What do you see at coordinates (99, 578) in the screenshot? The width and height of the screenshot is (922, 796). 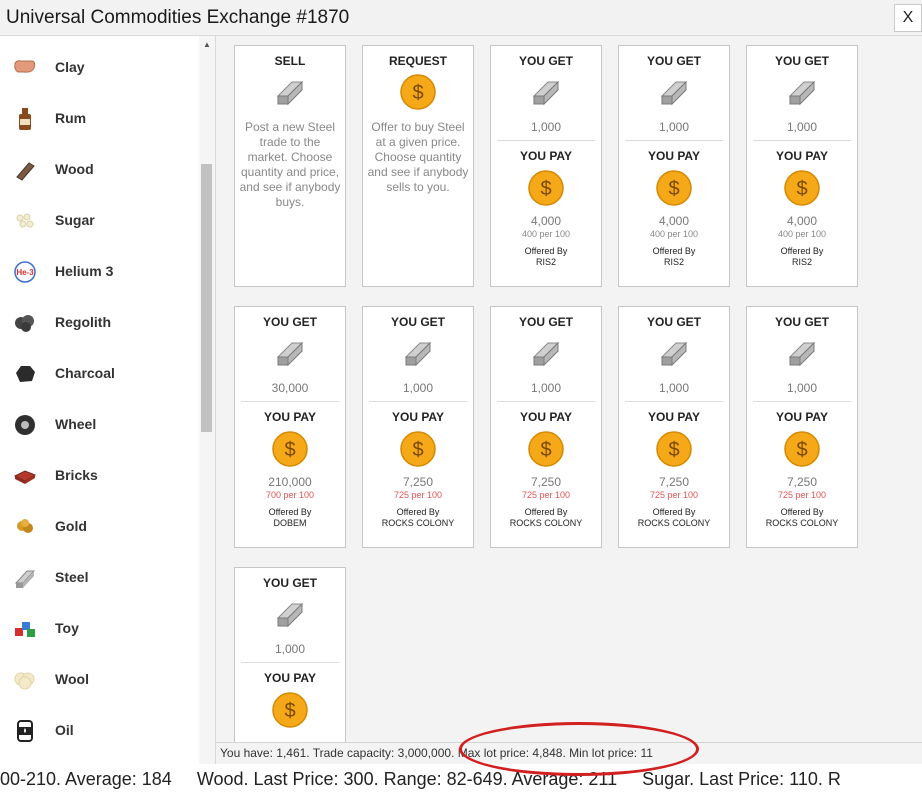 I see `sidebar-item-steel: Steel` at bounding box center [99, 578].